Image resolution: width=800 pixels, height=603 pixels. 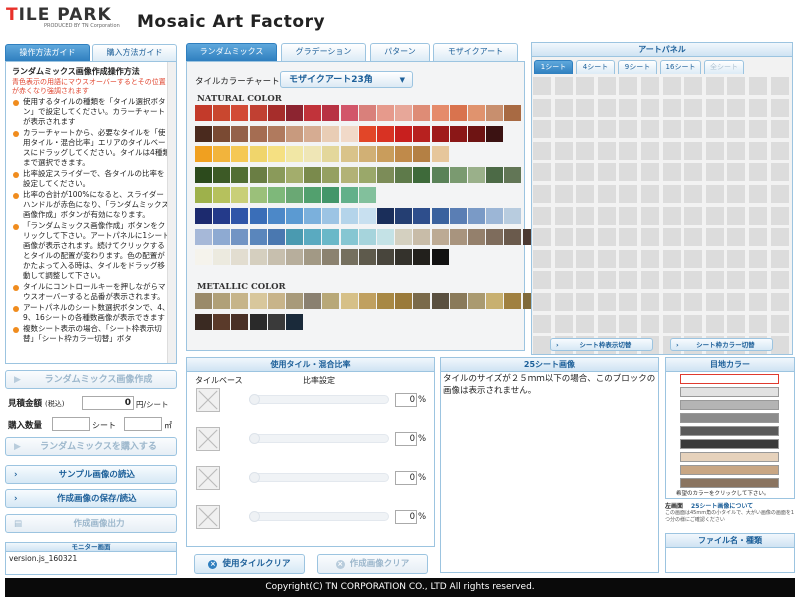 What do you see at coordinates (553, 67) in the screenshot?
I see `sheet-tab-1: 1シート` at bounding box center [553, 67].